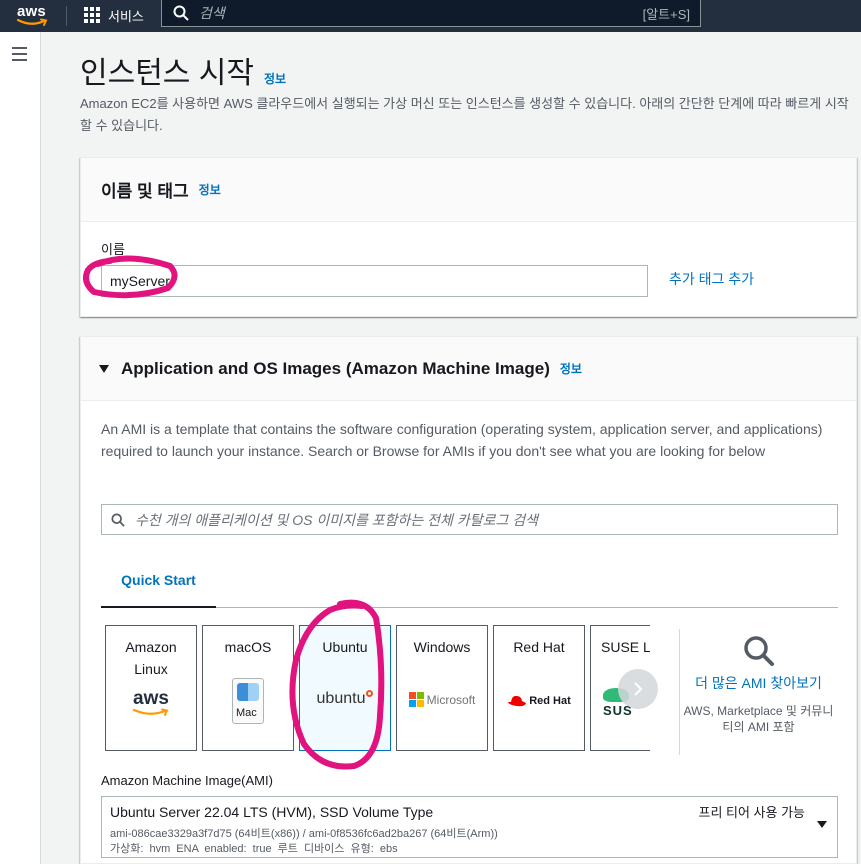 Image resolution: width=861 pixels, height=864 pixels. I want to click on os-tile-label: Amazon Linux, so click(151, 658).